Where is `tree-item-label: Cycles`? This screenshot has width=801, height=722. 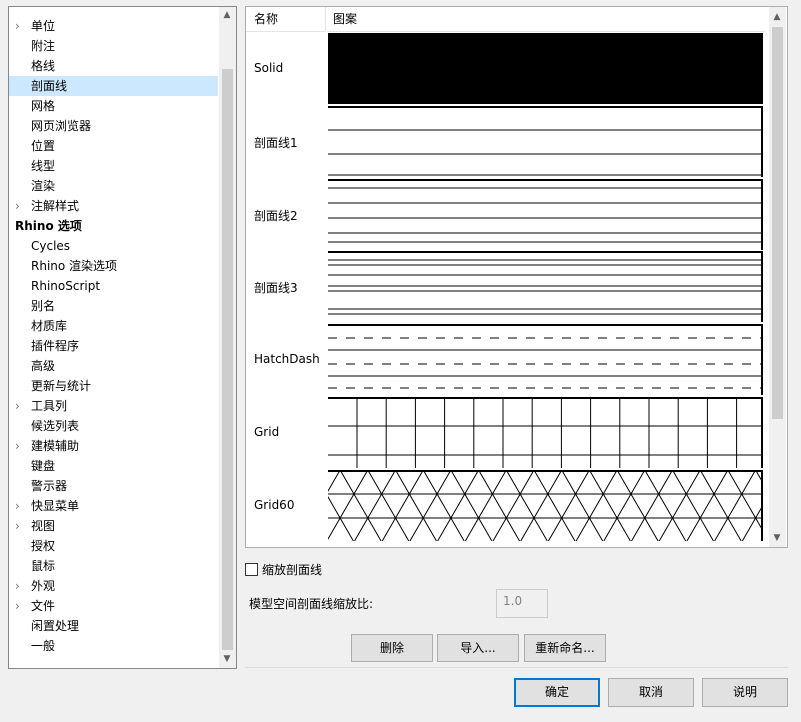
tree-item-label: Cycles is located at coordinates (51, 246).